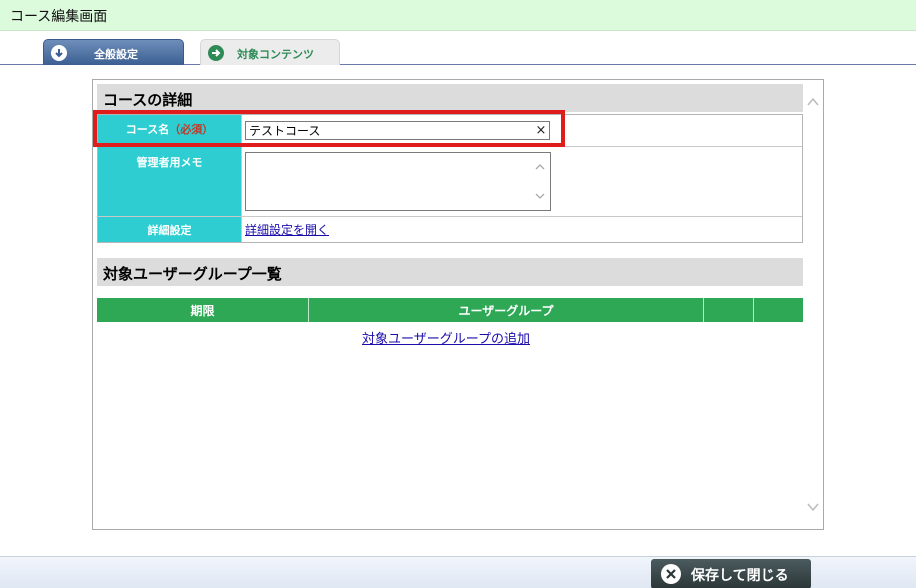 The width and height of the screenshot is (916, 588). I want to click on admin-memo-row: 管理者用メモ, so click(450, 181).